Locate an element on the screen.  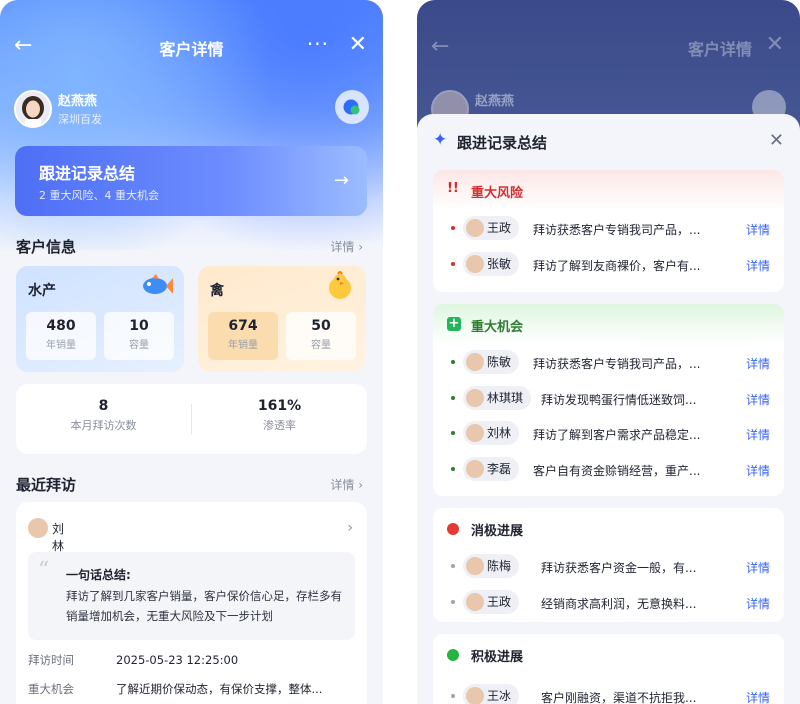
category-name: 水产 is located at coordinates (42, 291).